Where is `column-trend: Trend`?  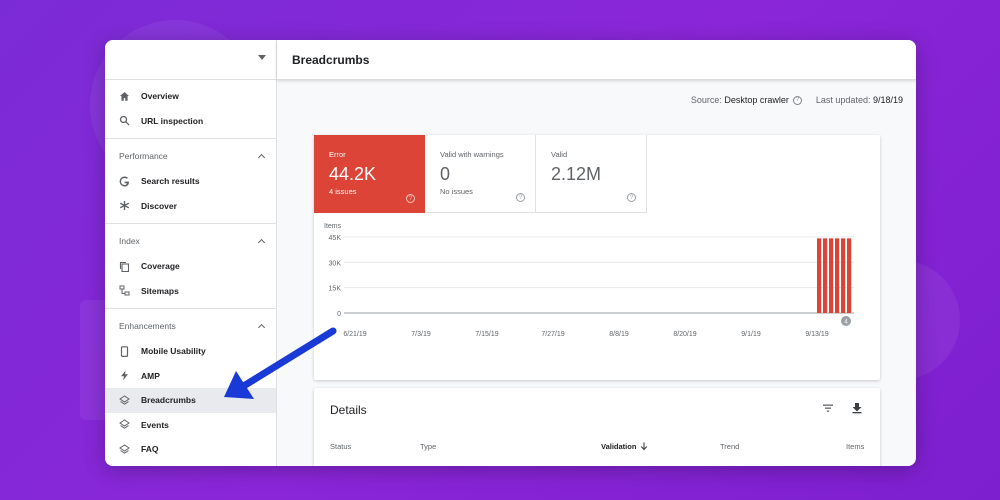
column-trend: Trend is located at coordinates (729, 446).